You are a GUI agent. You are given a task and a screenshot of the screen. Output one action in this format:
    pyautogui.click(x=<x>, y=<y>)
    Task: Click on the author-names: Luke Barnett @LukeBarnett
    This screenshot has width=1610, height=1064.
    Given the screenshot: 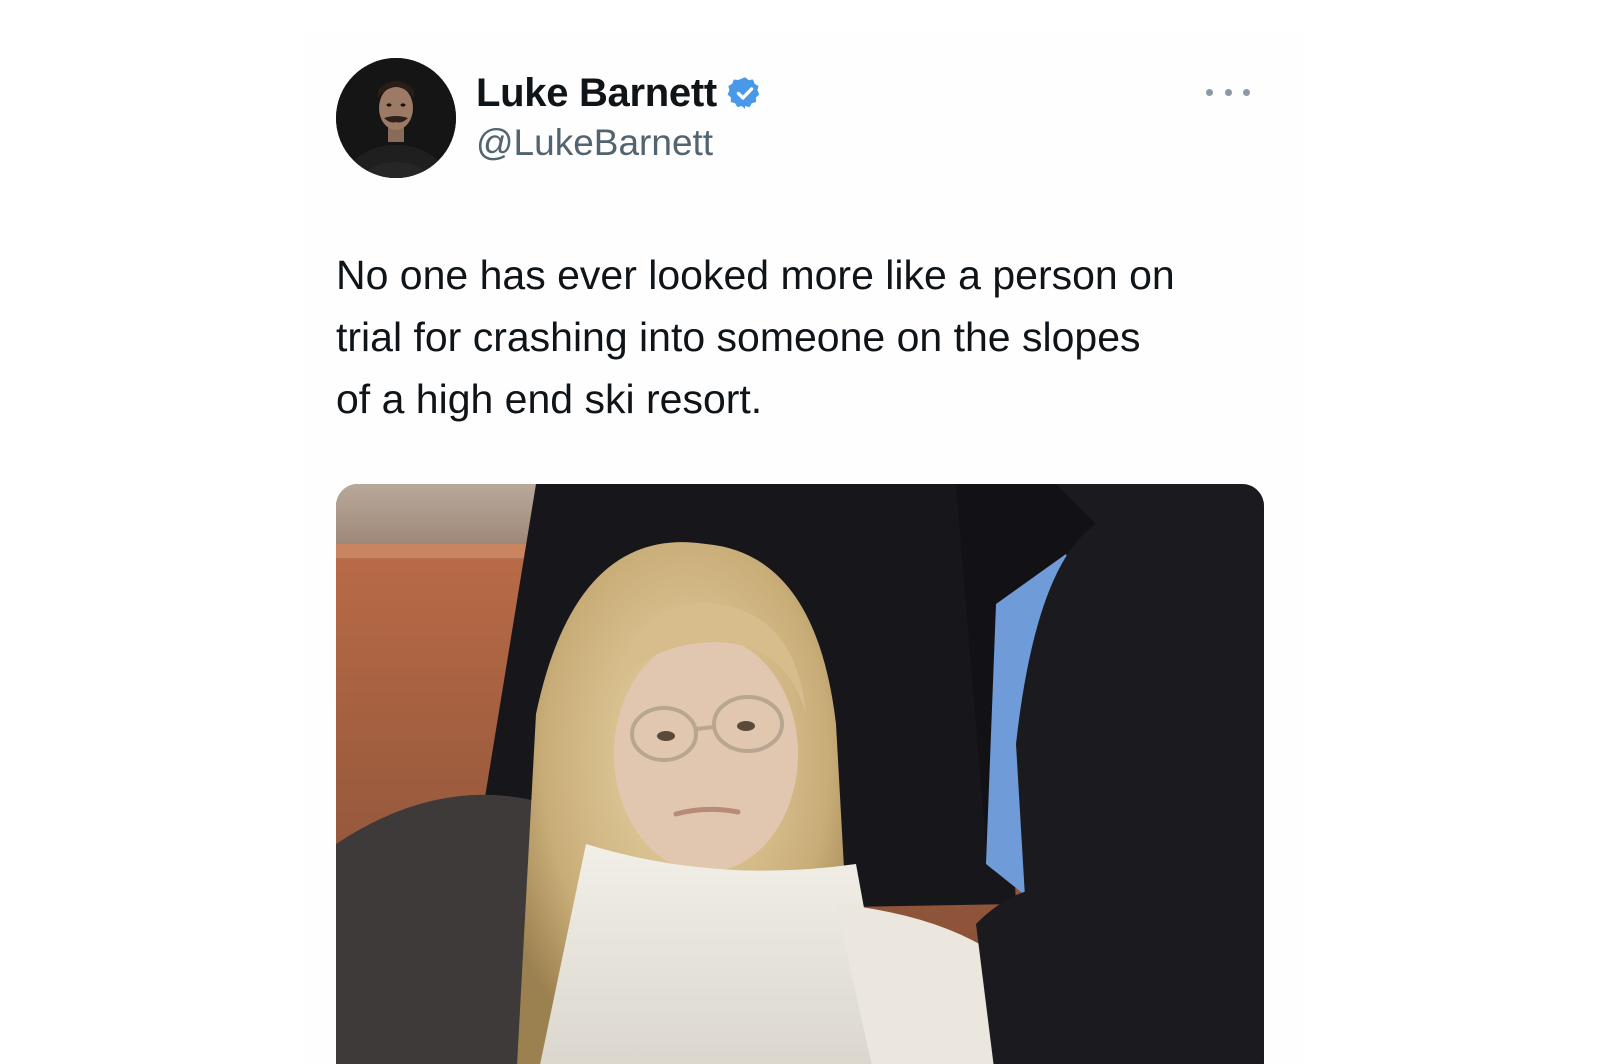 What is the action you would take?
    pyautogui.click(x=619, y=116)
    